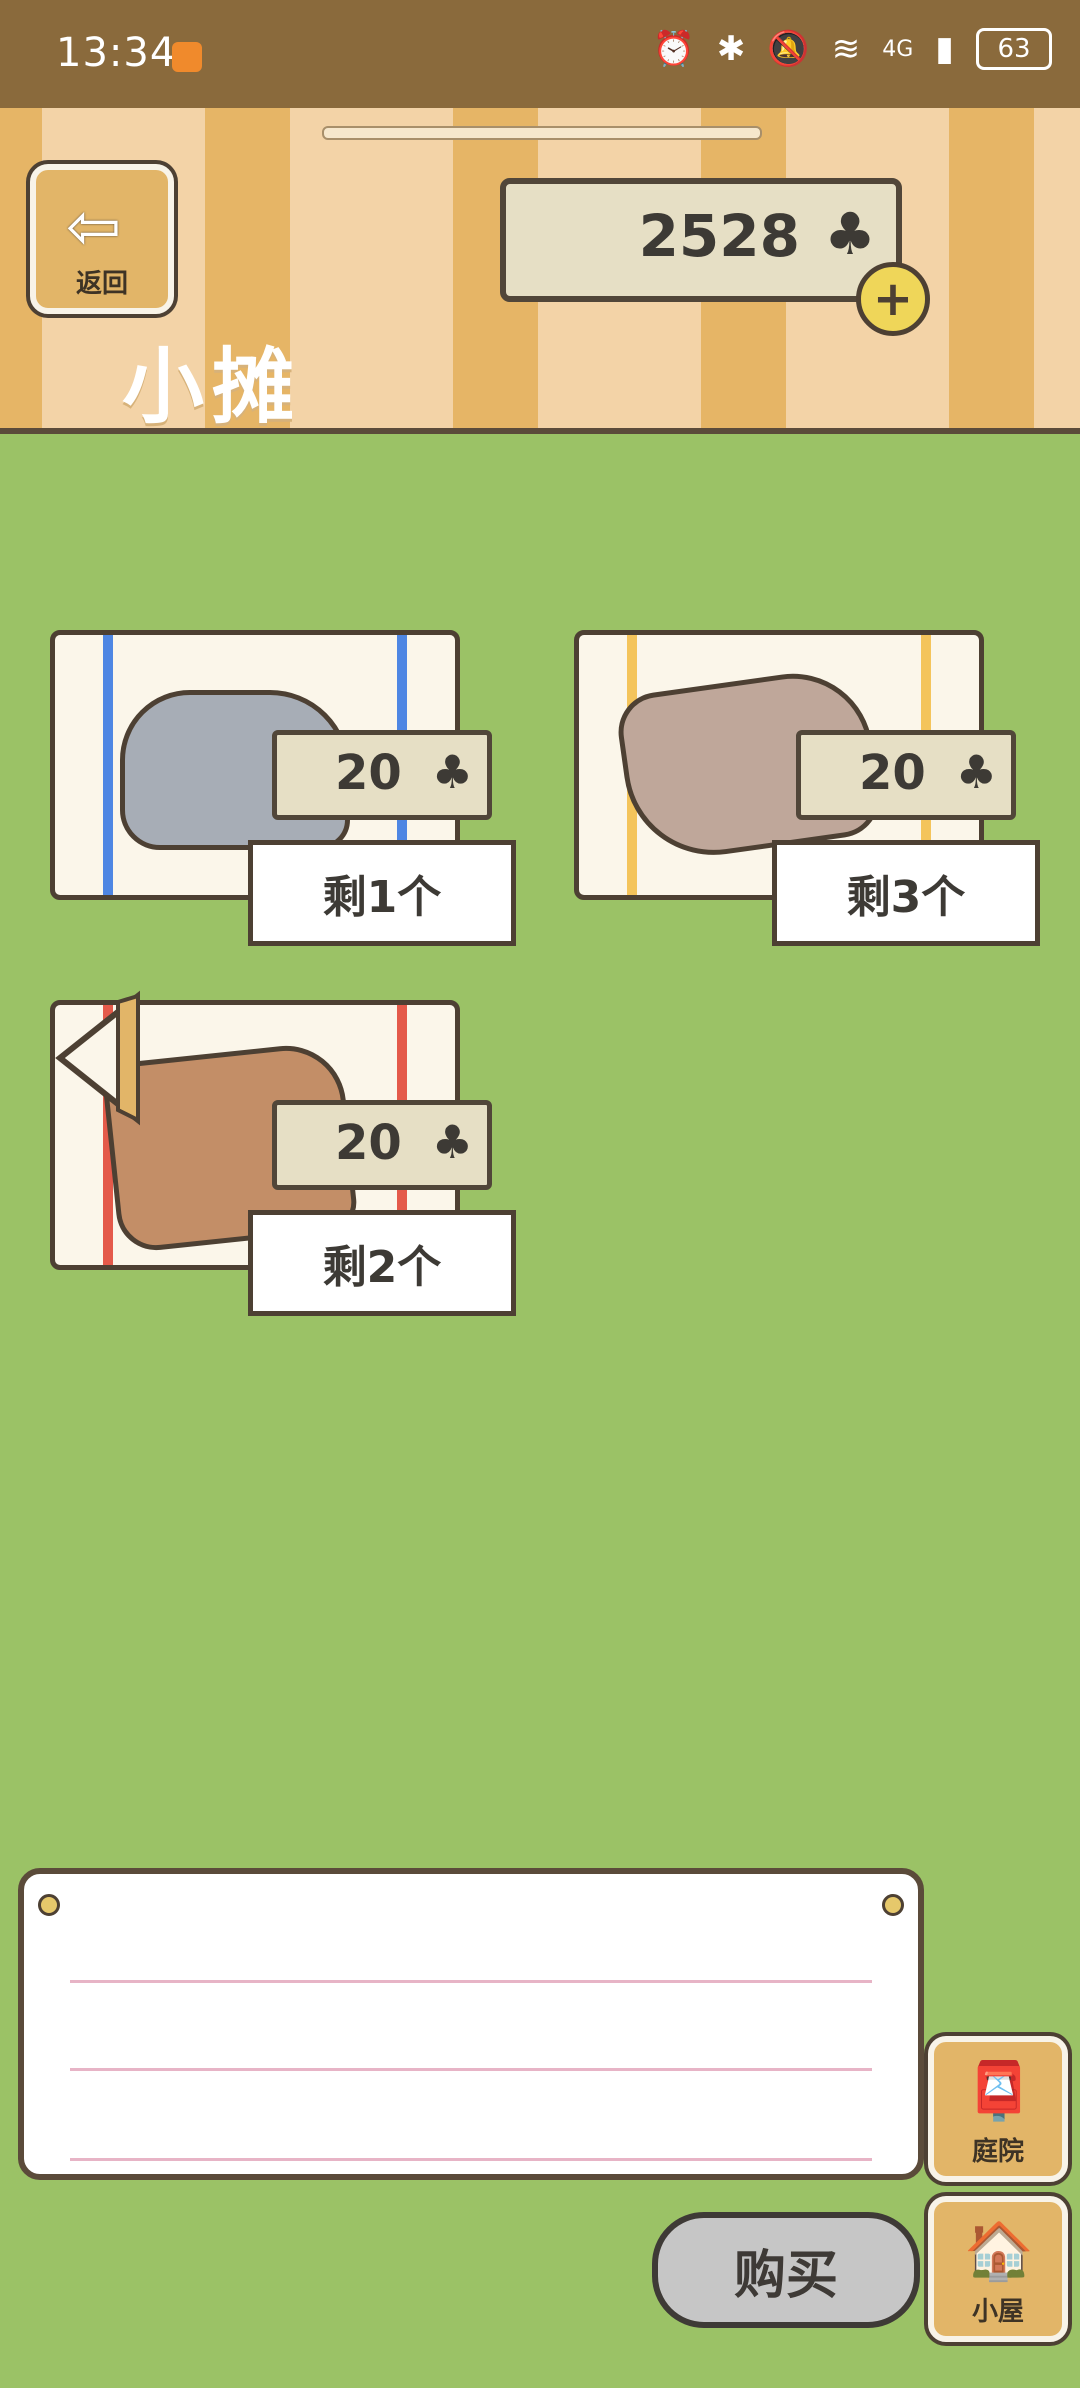  I want to click on house-button-label: 小屋, so click(997, 2312).